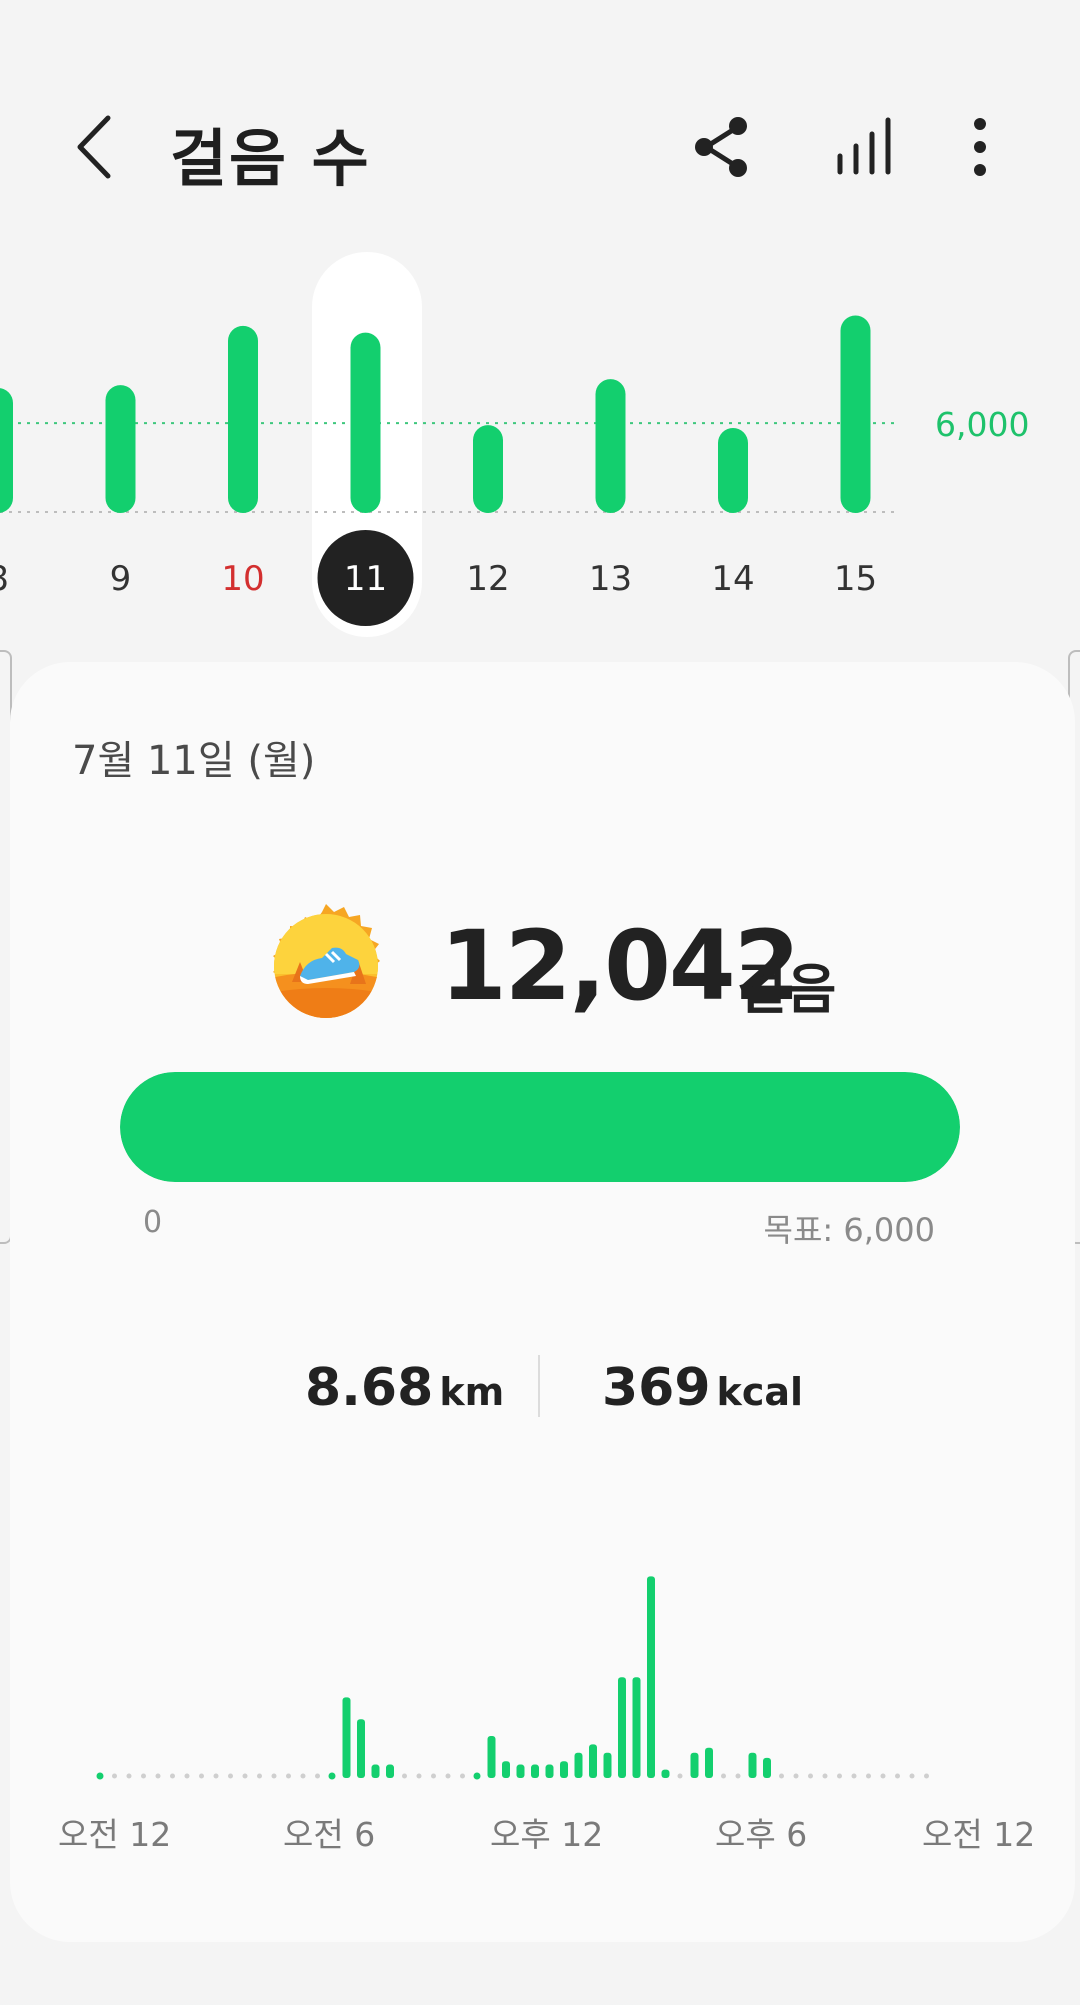 The image size is (1080, 2005). What do you see at coordinates (487, 579) in the screenshot?
I see `day-label: 12` at bounding box center [487, 579].